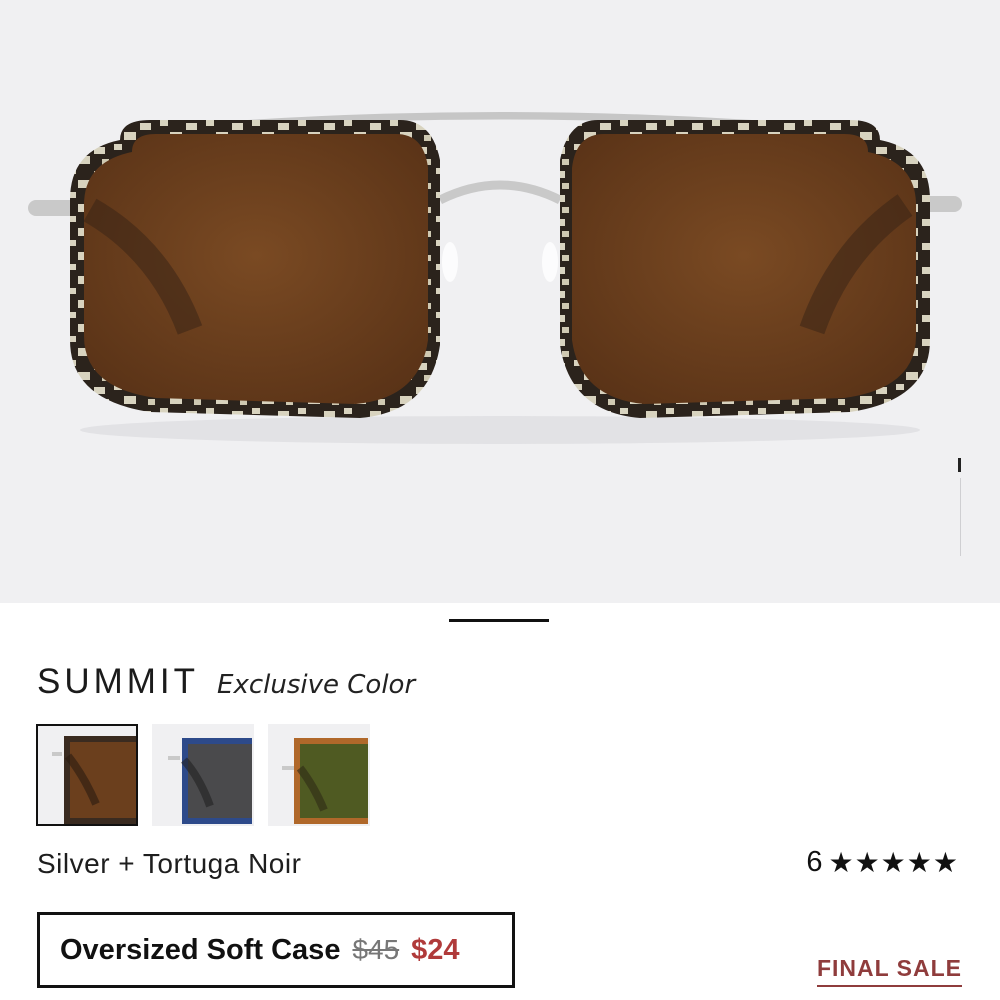 The width and height of the screenshot is (1000, 1000). I want to click on addon-soft-case-button: Oversized Soft Case $45 $24, so click(276, 950).